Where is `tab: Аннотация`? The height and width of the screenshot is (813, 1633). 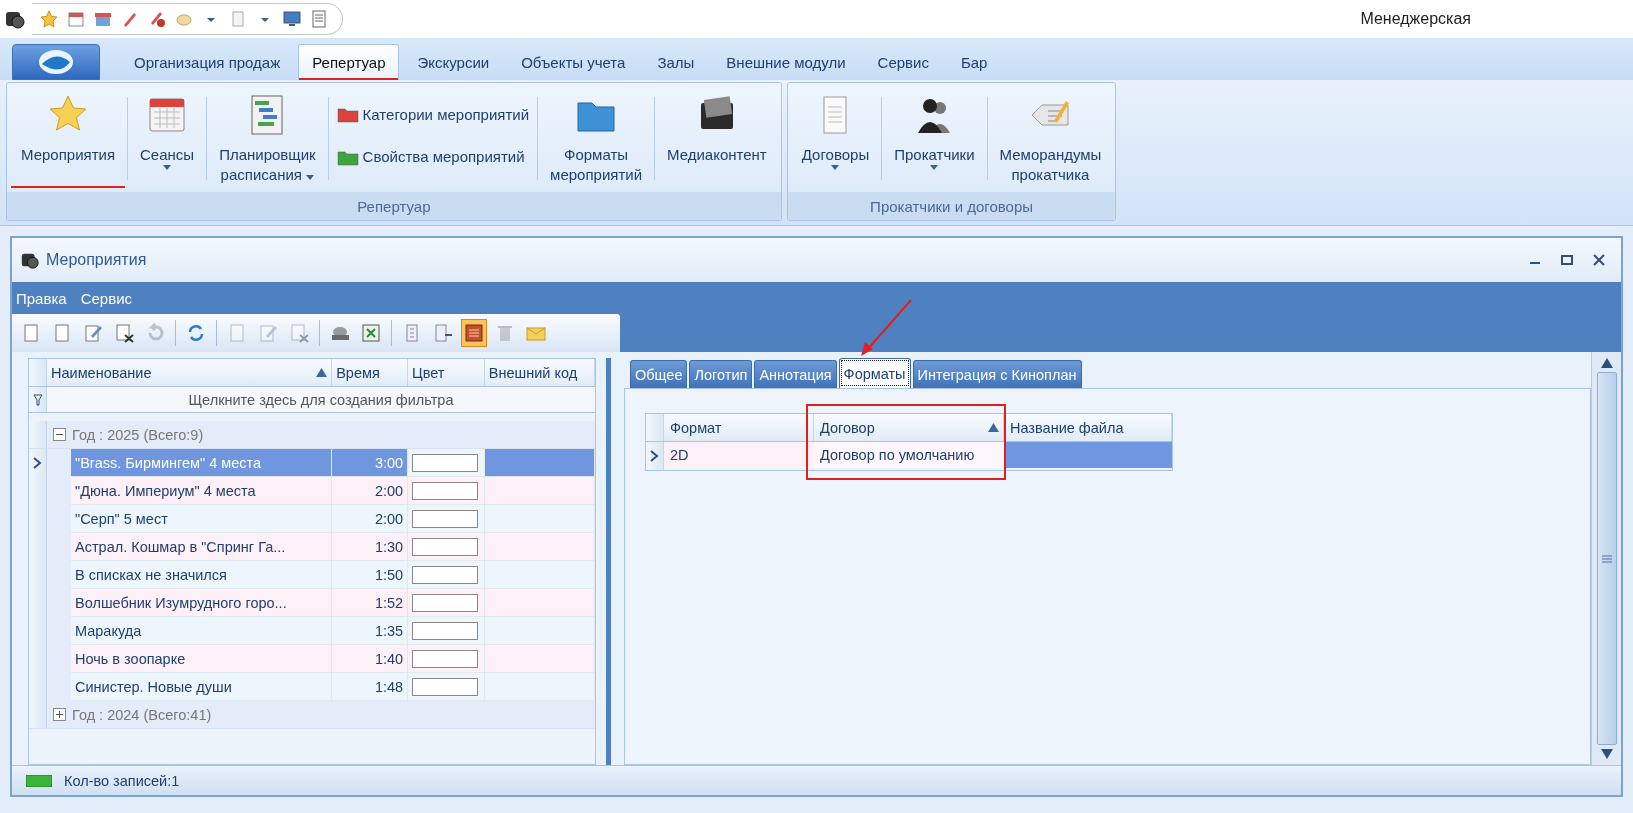 tab: Аннотация is located at coordinates (795, 374).